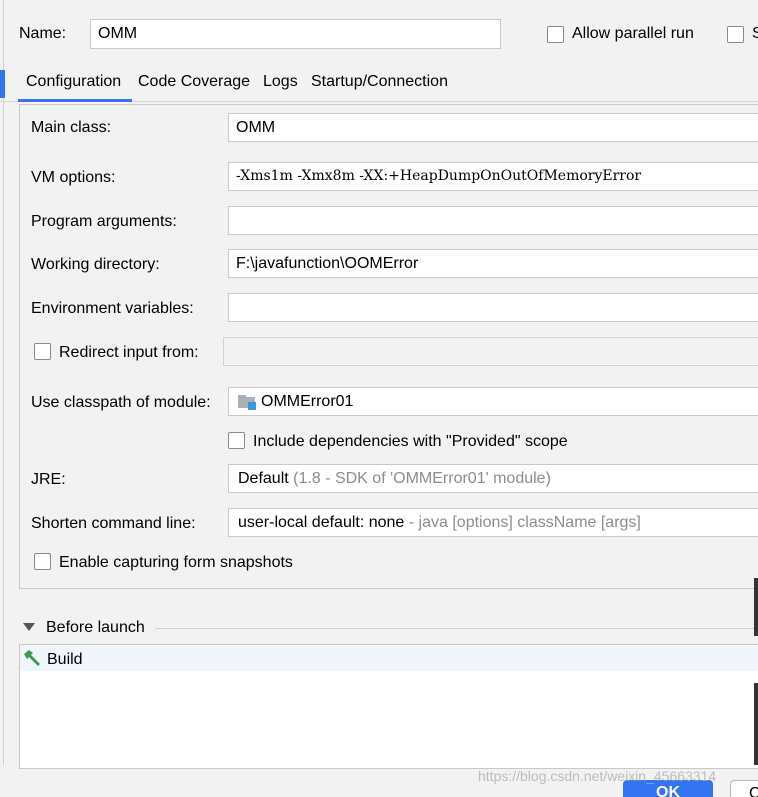 The width and height of the screenshot is (758, 797). Describe the element at coordinates (524, 522) in the screenshot. I see `shorten-command-line-hint: - java [options] className [args]` at that location.